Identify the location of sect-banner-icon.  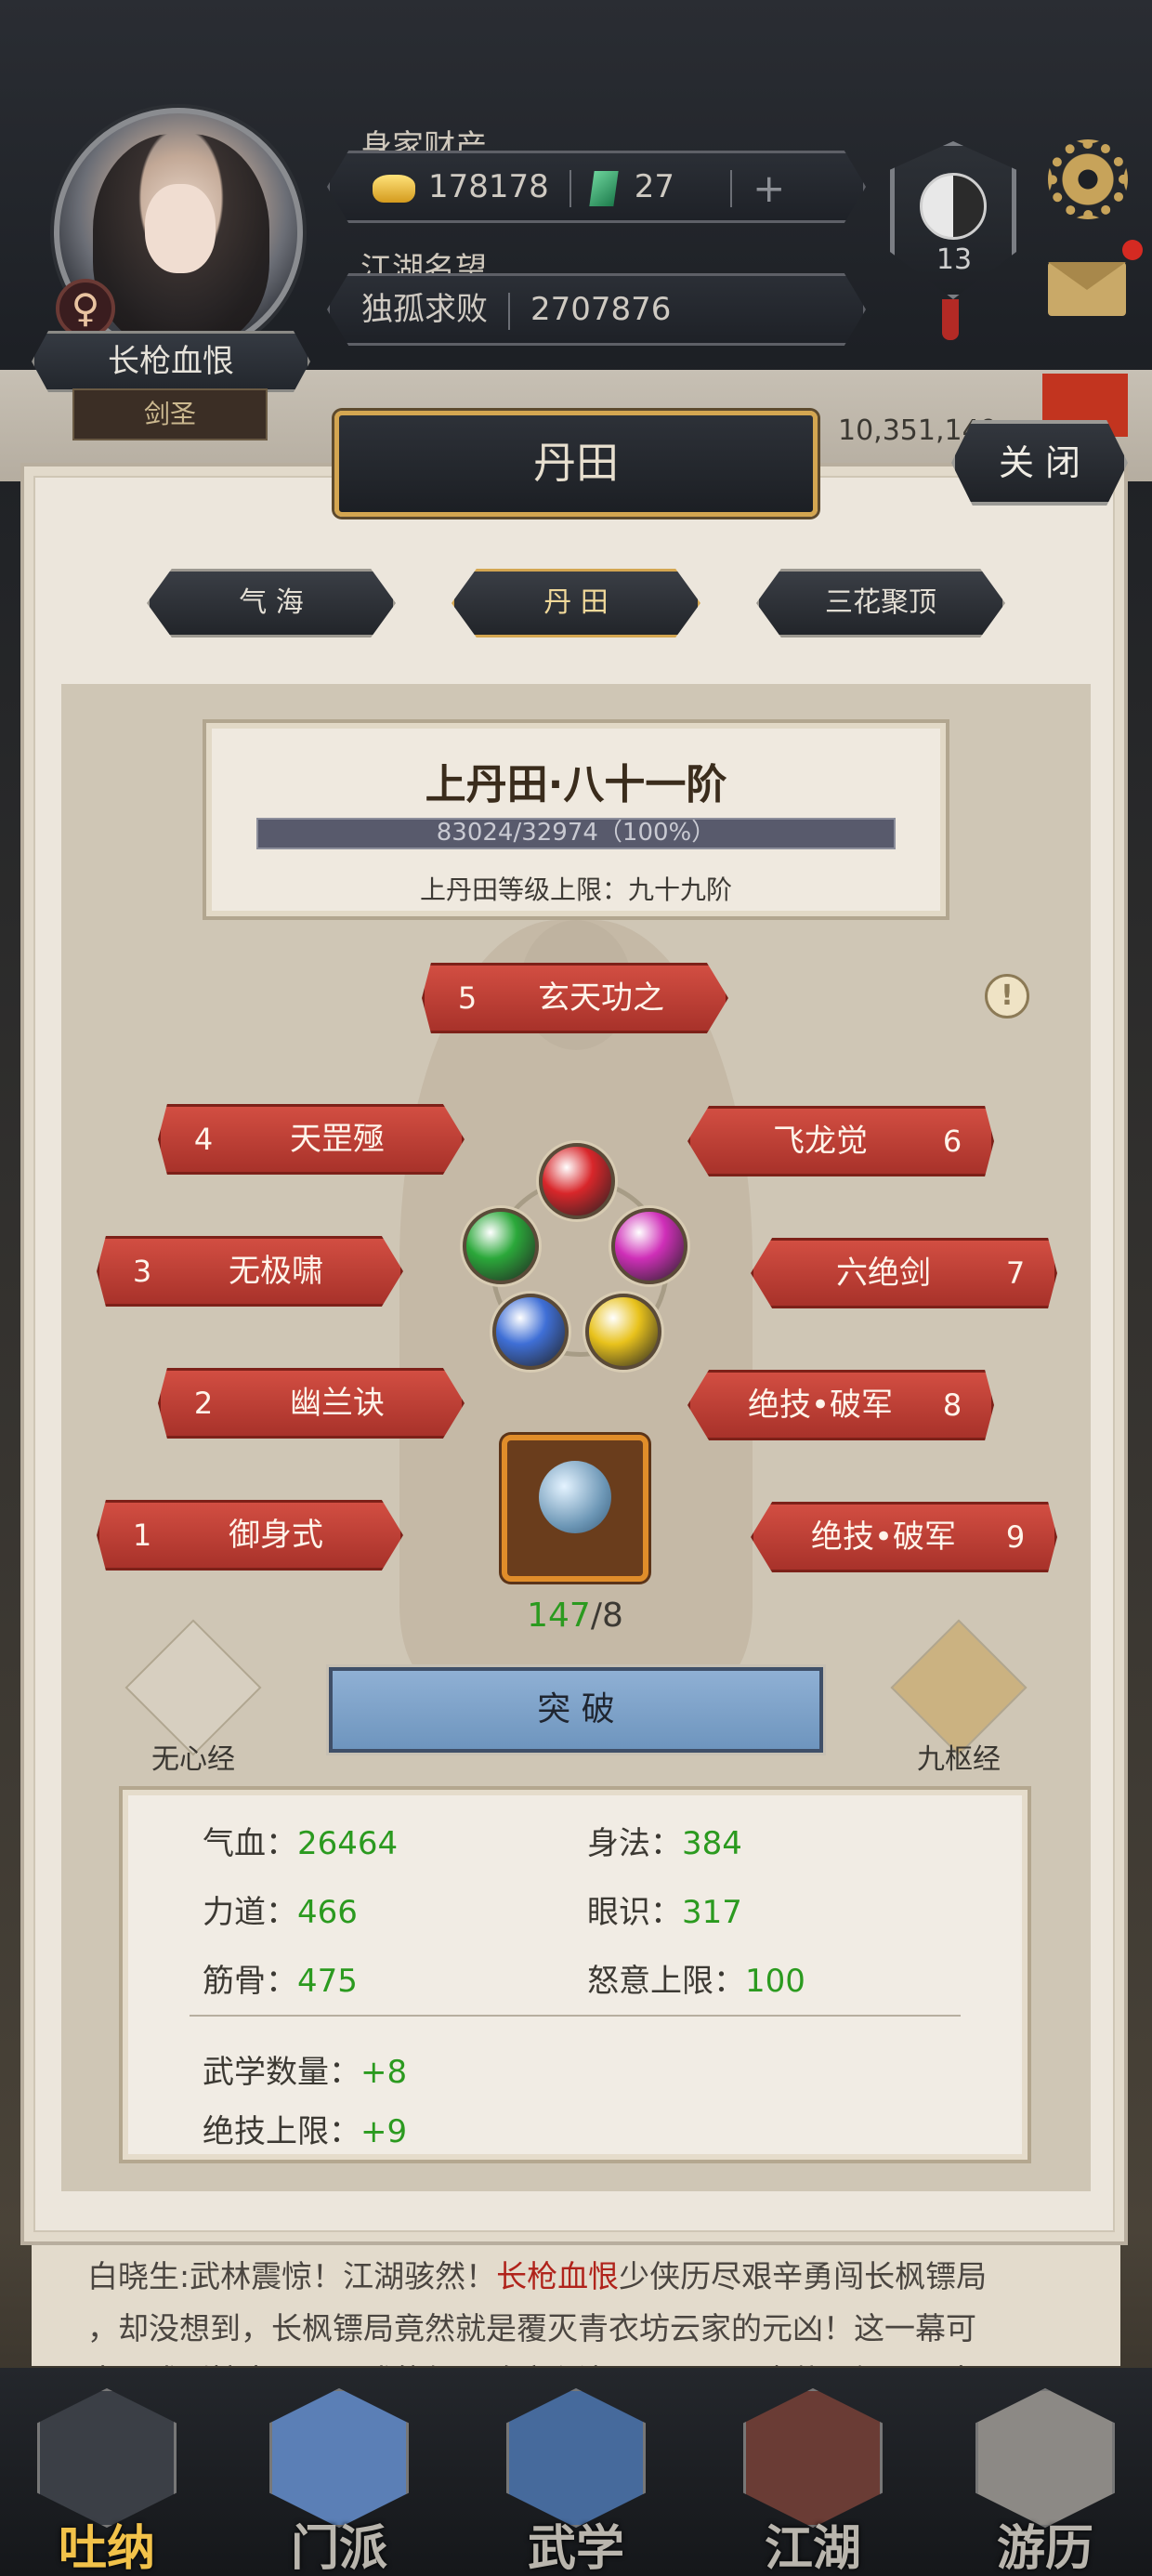
(339, 2458).